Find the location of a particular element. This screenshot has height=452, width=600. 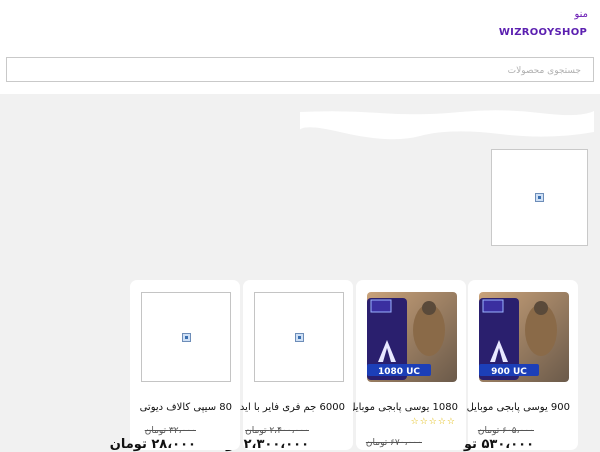

product-title: 6000 جم فری فایر با آیدی is located at coordinates (289, 407).